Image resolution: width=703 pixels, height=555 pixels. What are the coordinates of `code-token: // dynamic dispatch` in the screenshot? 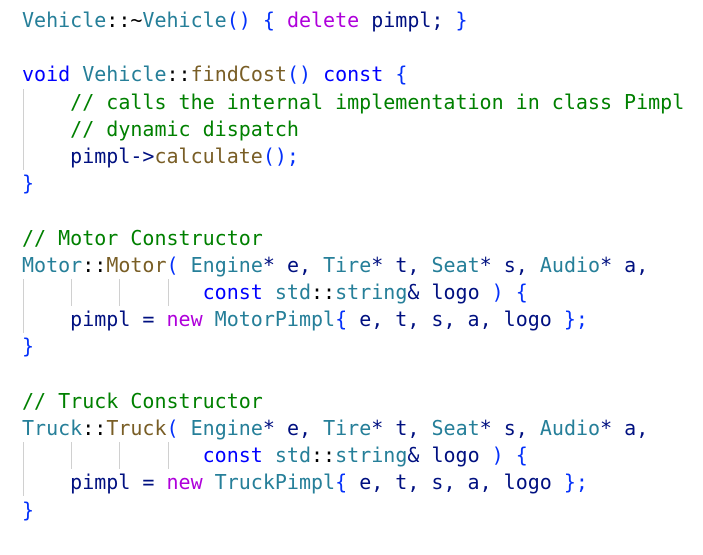 It's located at (160, 128).